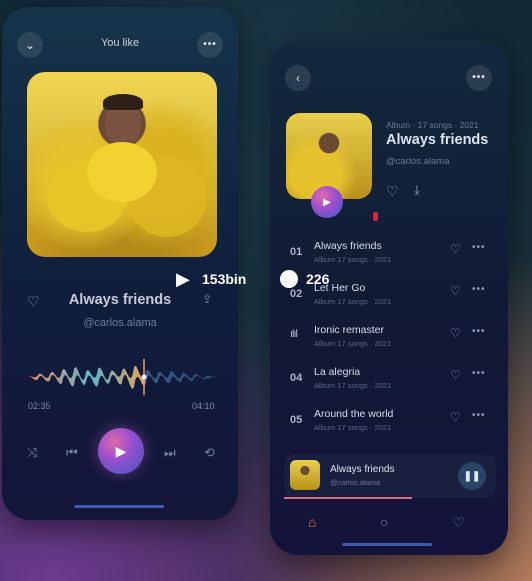 The image size is (532, 581). I want to click on pause-button: ❚❚, so click(472, 476).